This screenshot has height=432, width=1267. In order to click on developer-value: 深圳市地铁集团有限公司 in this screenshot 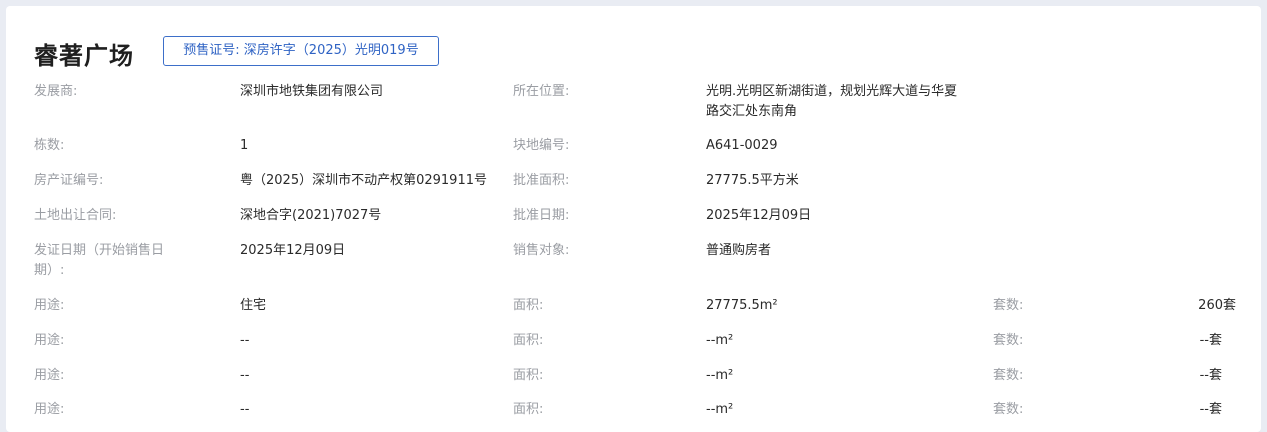, I will do `click(312, 91)`.